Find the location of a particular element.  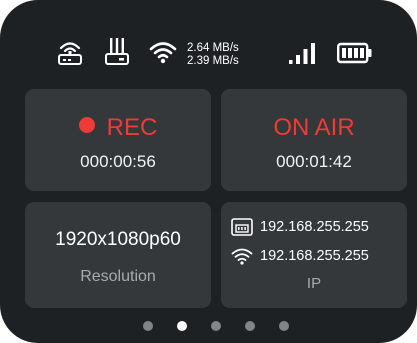

wifi-icon is located at coordinates (163, 52).